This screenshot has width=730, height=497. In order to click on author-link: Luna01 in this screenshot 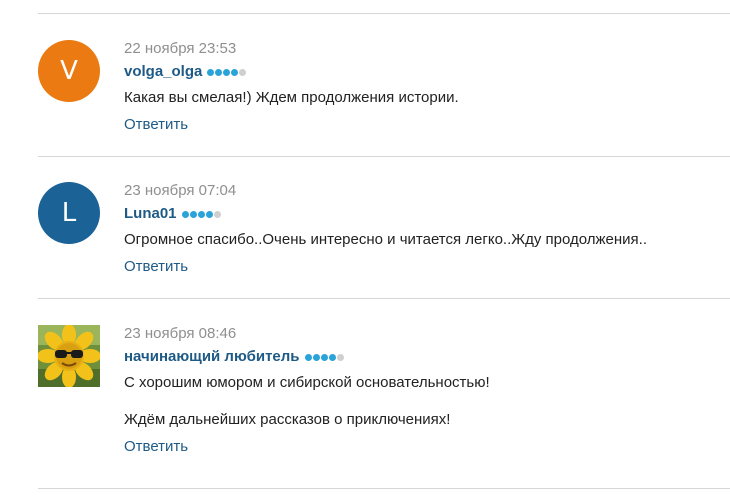, I will do `click(150, 214)`.